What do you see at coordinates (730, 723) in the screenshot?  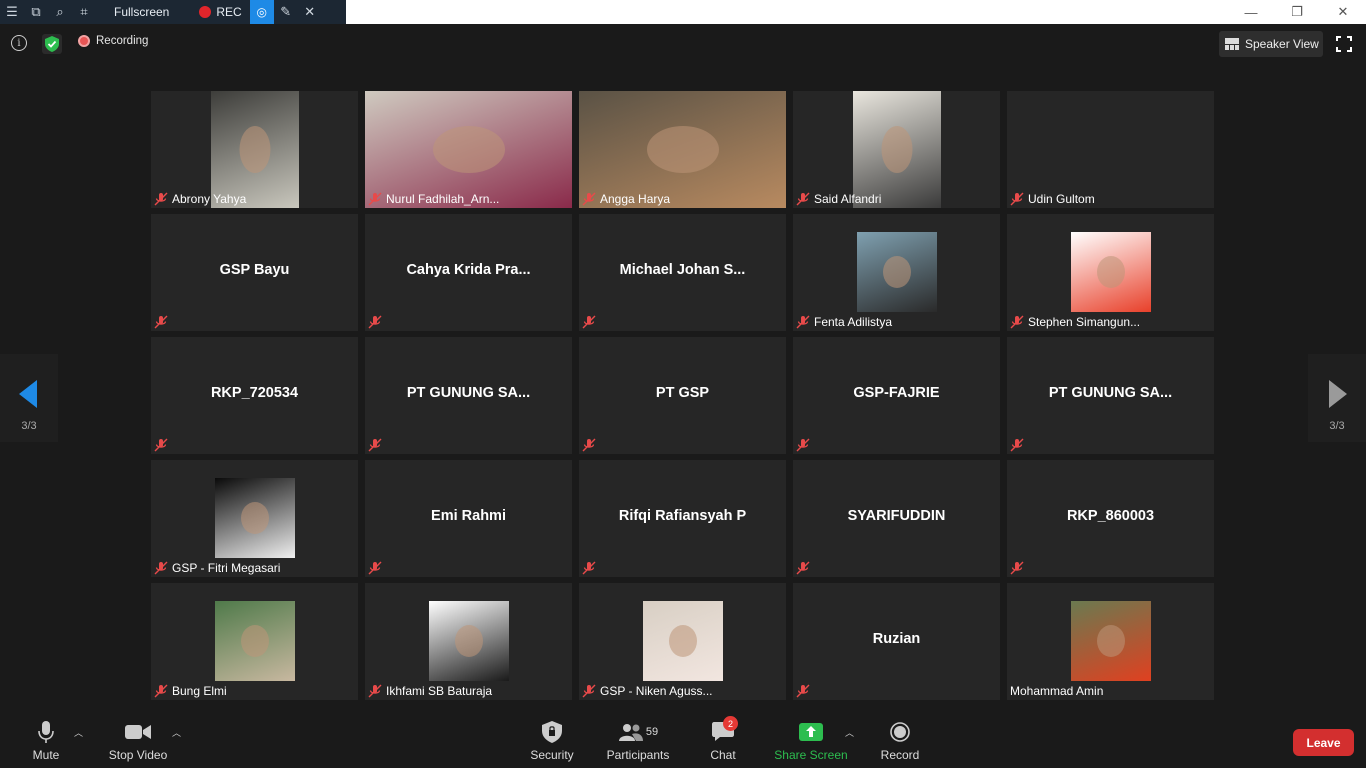 I see `chat-unread-badge: 2` at bounding box center [730, 723].